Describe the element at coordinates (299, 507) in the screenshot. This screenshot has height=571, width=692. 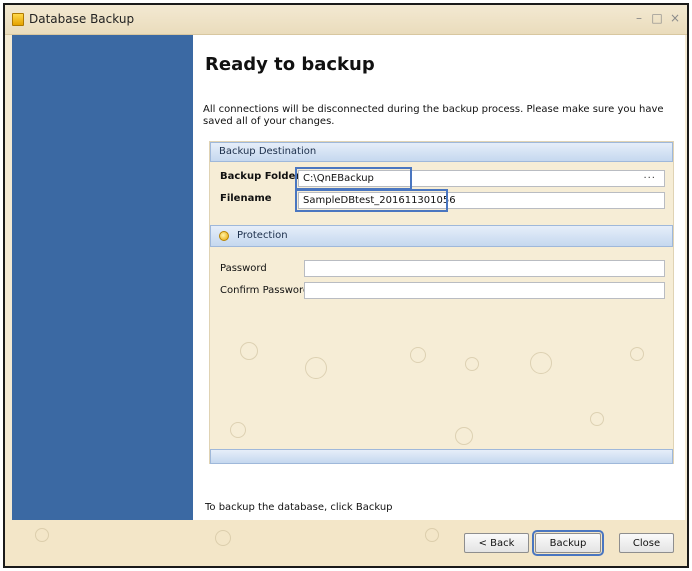
I see `instruction-text: To backup the database, click Backup` at that location.